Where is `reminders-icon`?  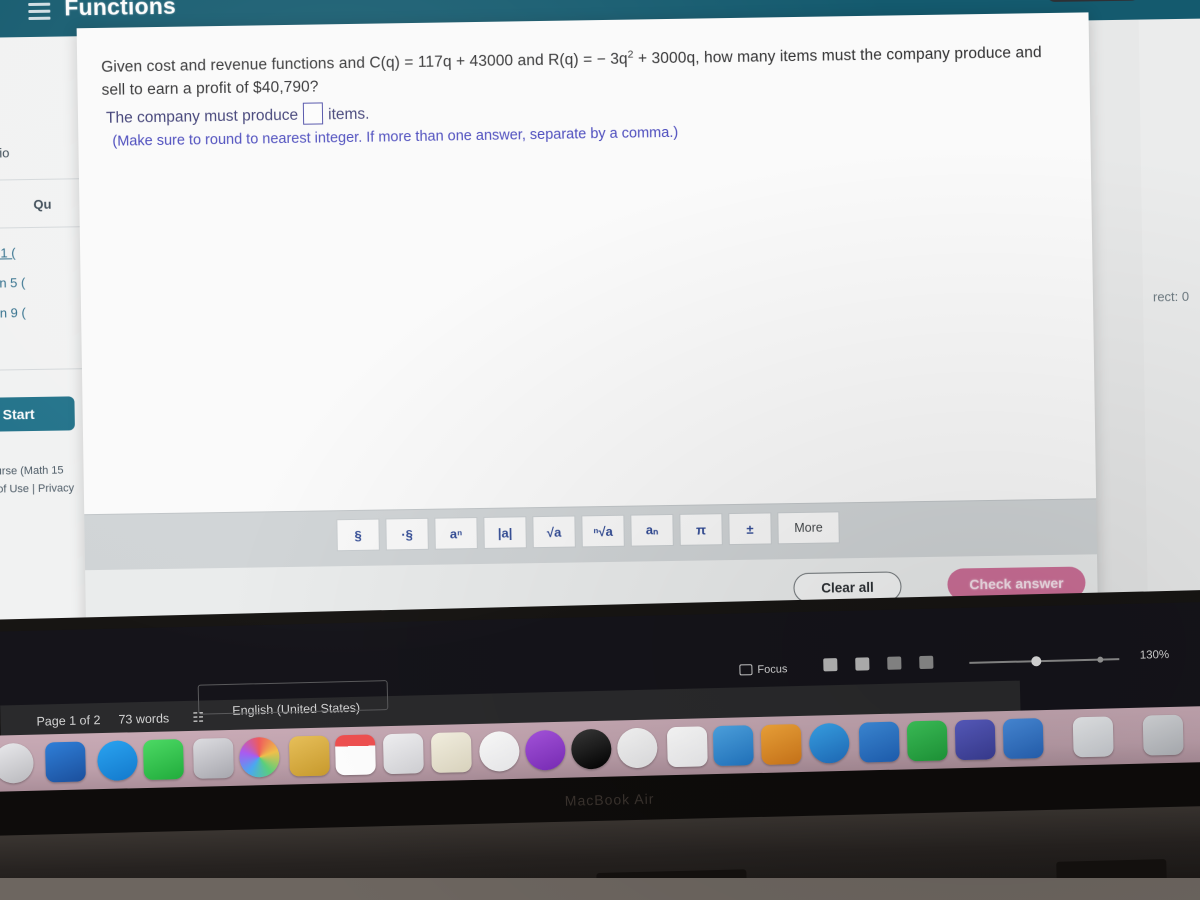 reminders-icon is located at coordinates (451, 753).